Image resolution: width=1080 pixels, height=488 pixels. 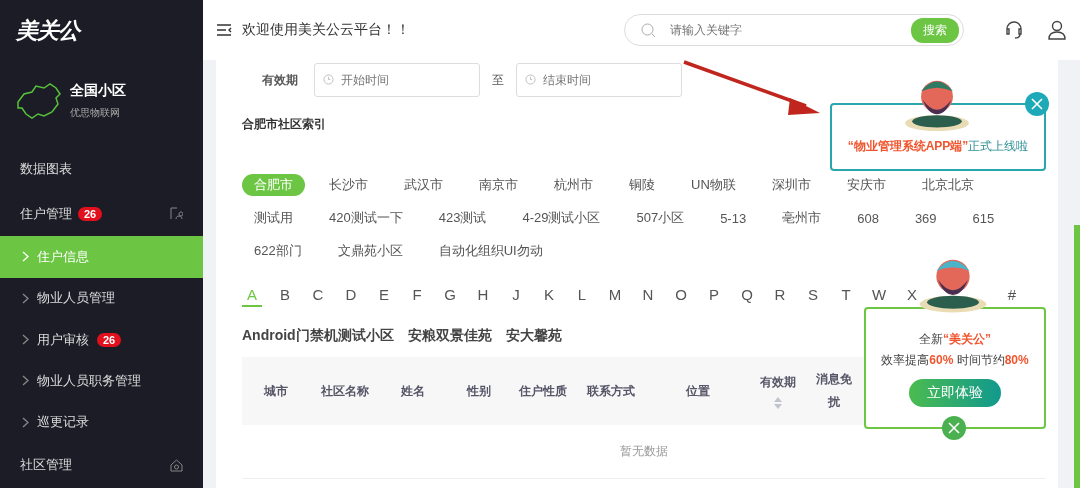 I want to click on letter-tab: B, so click(x=285, y=296).